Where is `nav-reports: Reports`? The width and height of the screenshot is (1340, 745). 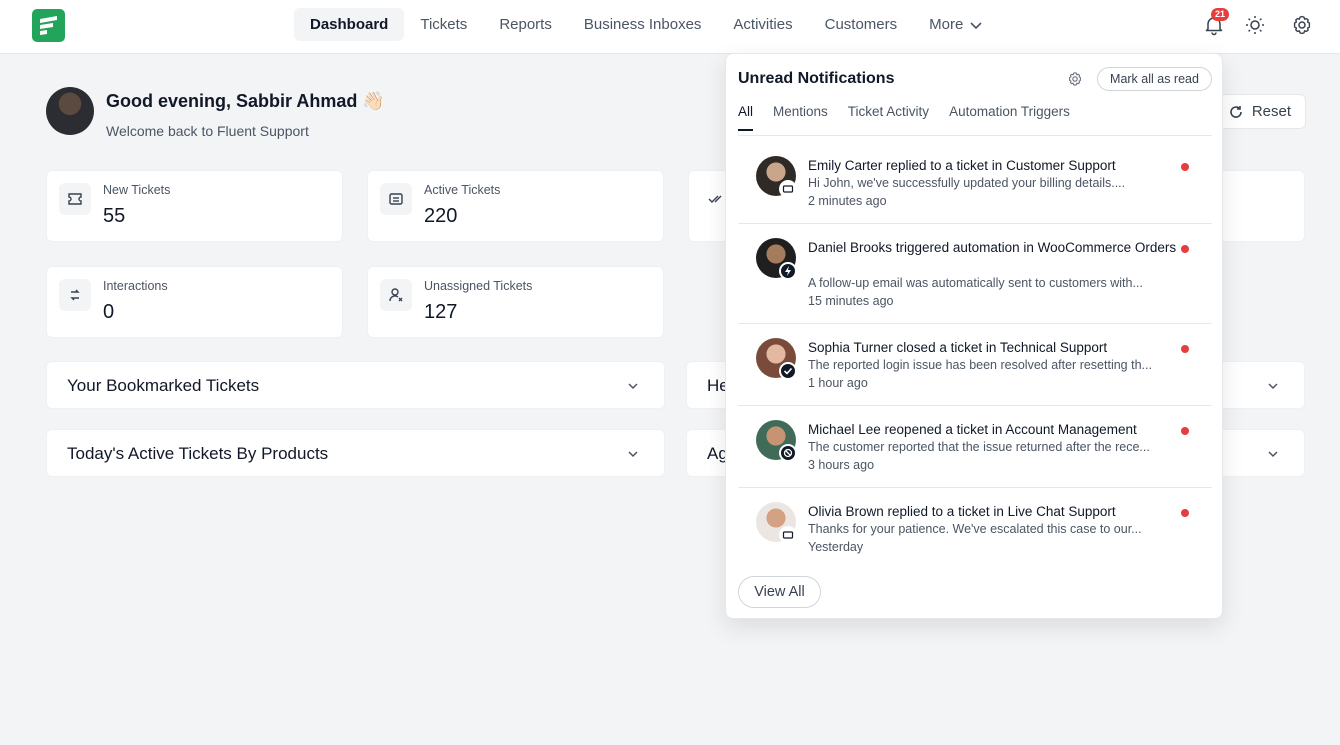 nav-reports: Reports is located at coordinates (525, 24).